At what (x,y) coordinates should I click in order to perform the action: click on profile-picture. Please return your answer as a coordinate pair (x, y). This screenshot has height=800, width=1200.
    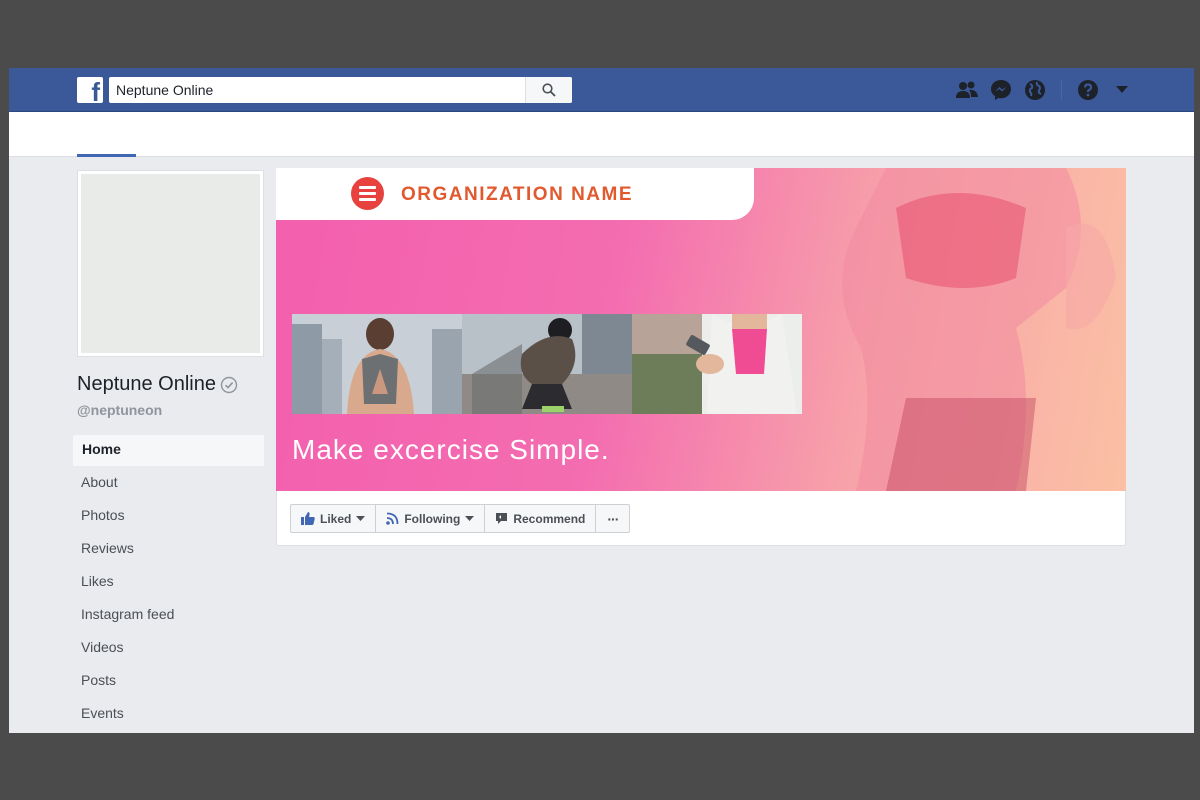
    Looking at the image, I should click on (170, 263).